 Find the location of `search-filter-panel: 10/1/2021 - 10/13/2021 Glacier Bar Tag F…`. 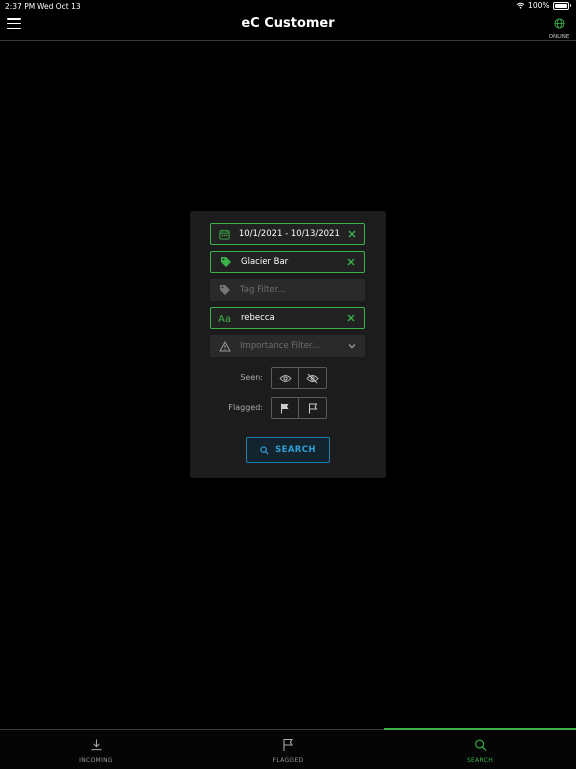

search-filter-panel: 10/1/2021 - 10/13/2021 Glacier Bar Tag F… is located at coordinates (288, 344).